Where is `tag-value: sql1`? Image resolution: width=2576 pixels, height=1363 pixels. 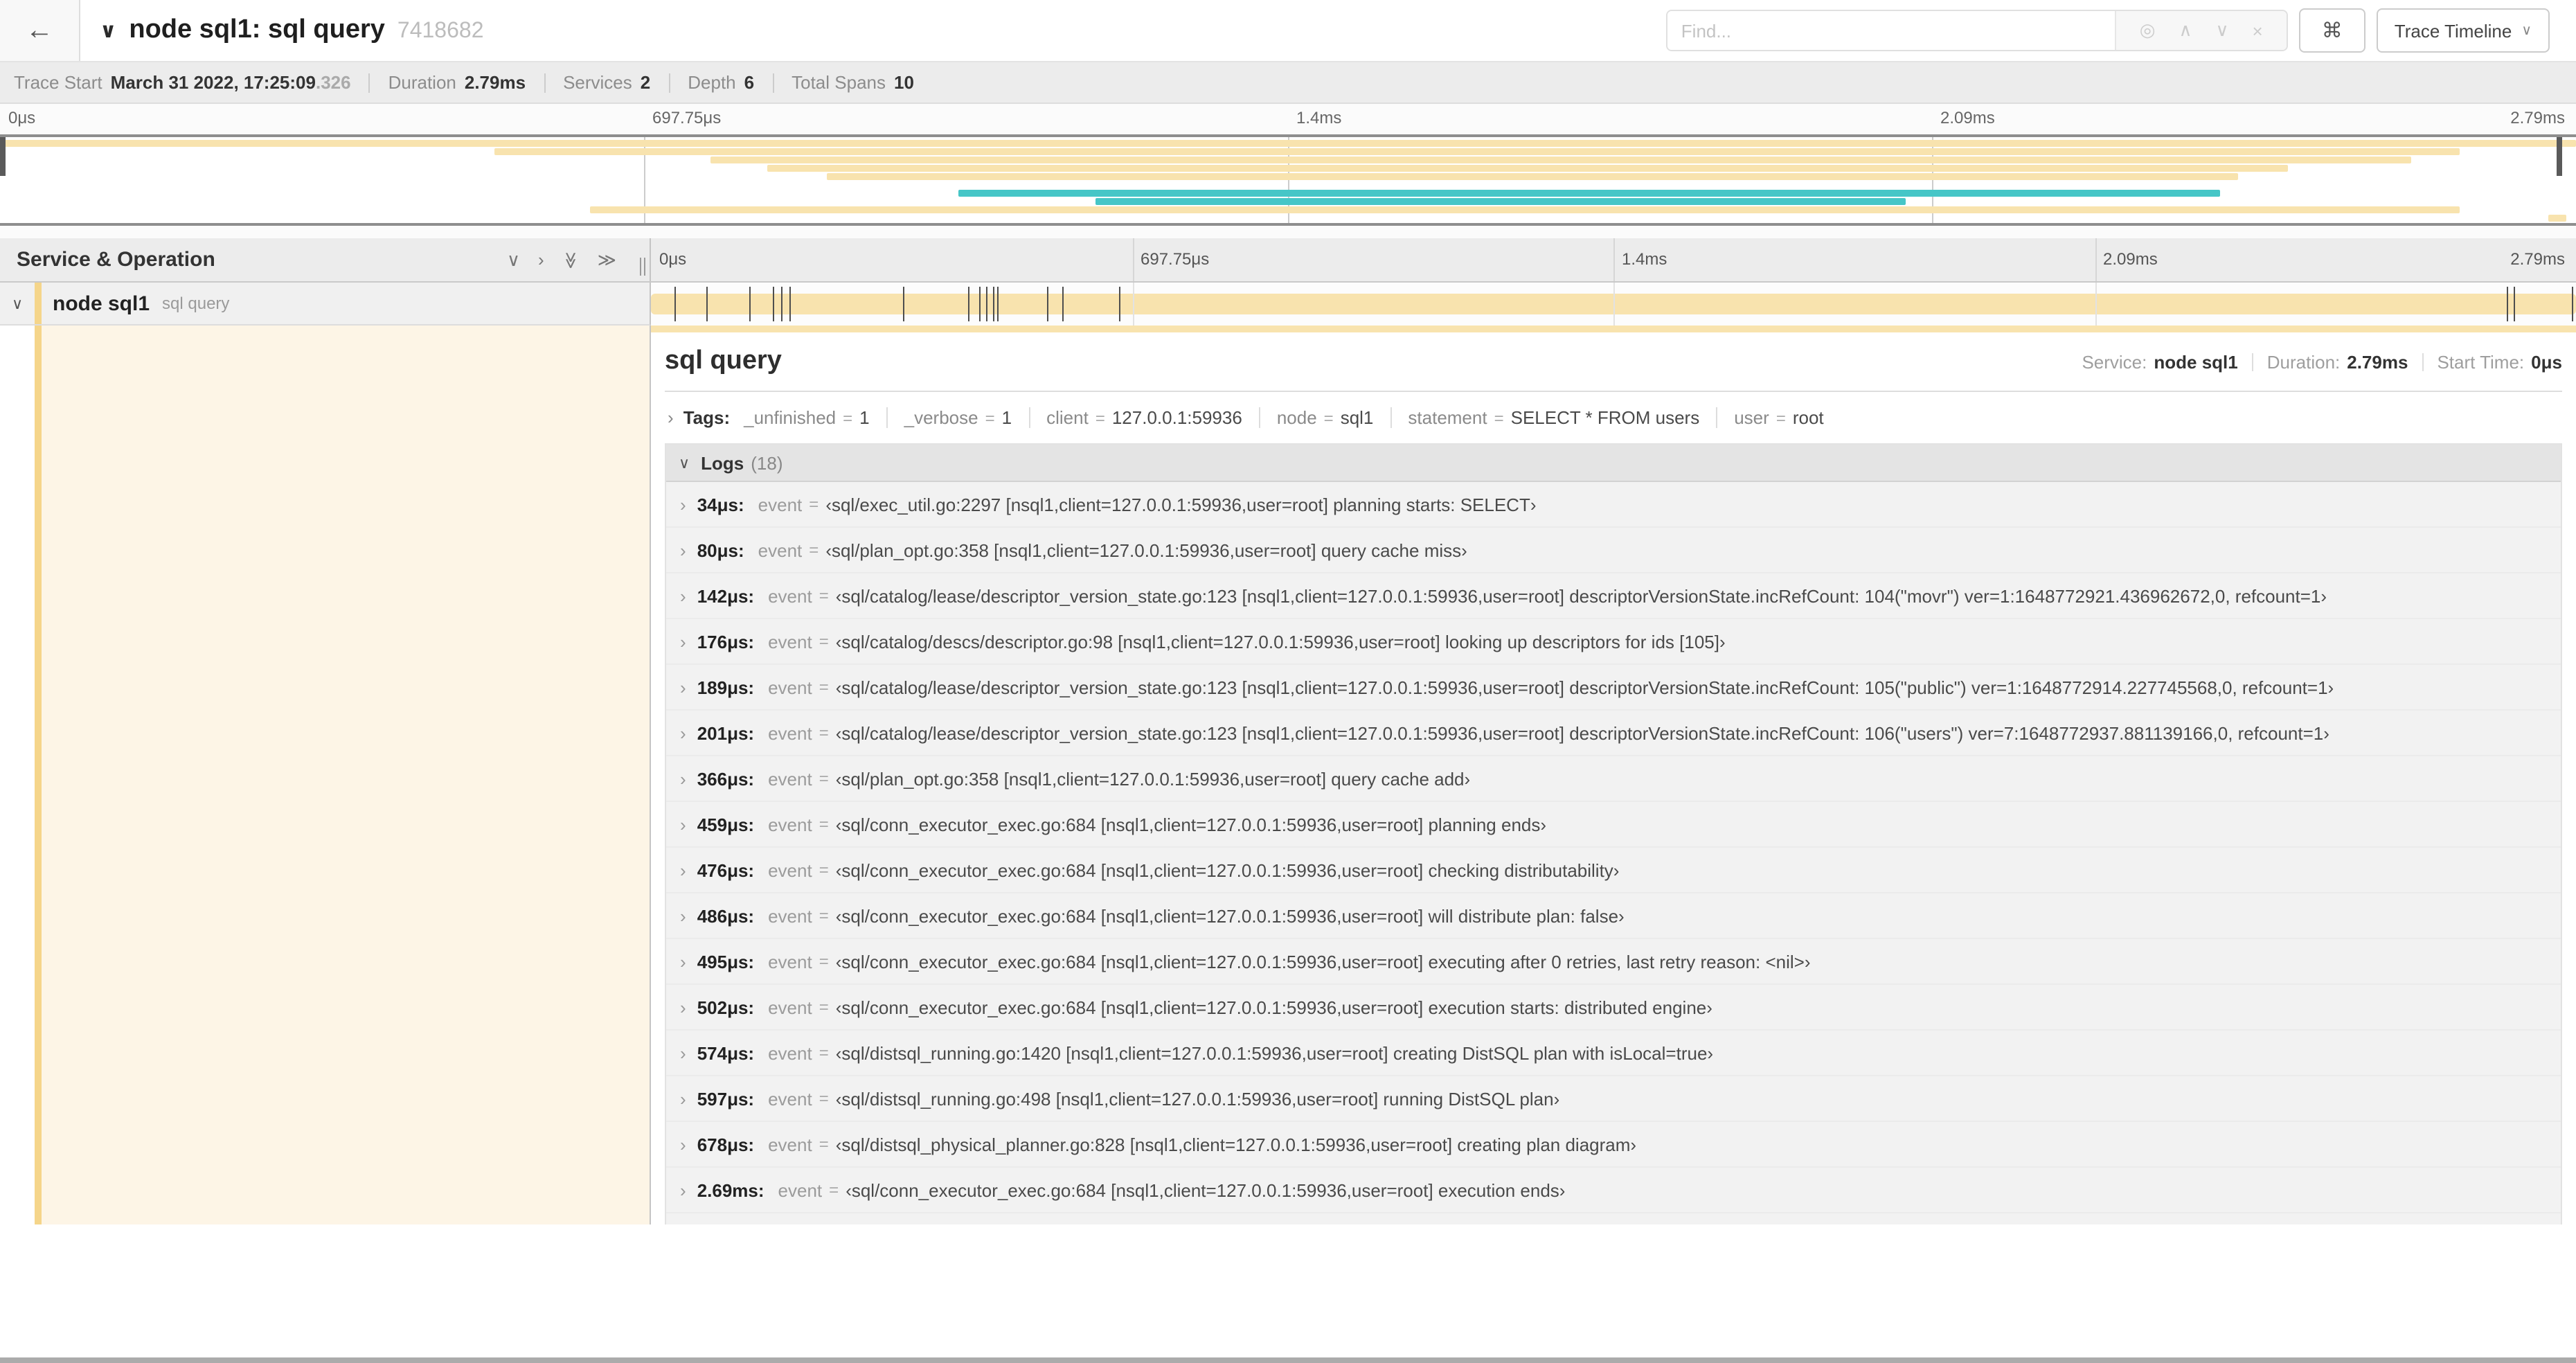 tag-value: sql1 is located at coordinates (1357, 417).